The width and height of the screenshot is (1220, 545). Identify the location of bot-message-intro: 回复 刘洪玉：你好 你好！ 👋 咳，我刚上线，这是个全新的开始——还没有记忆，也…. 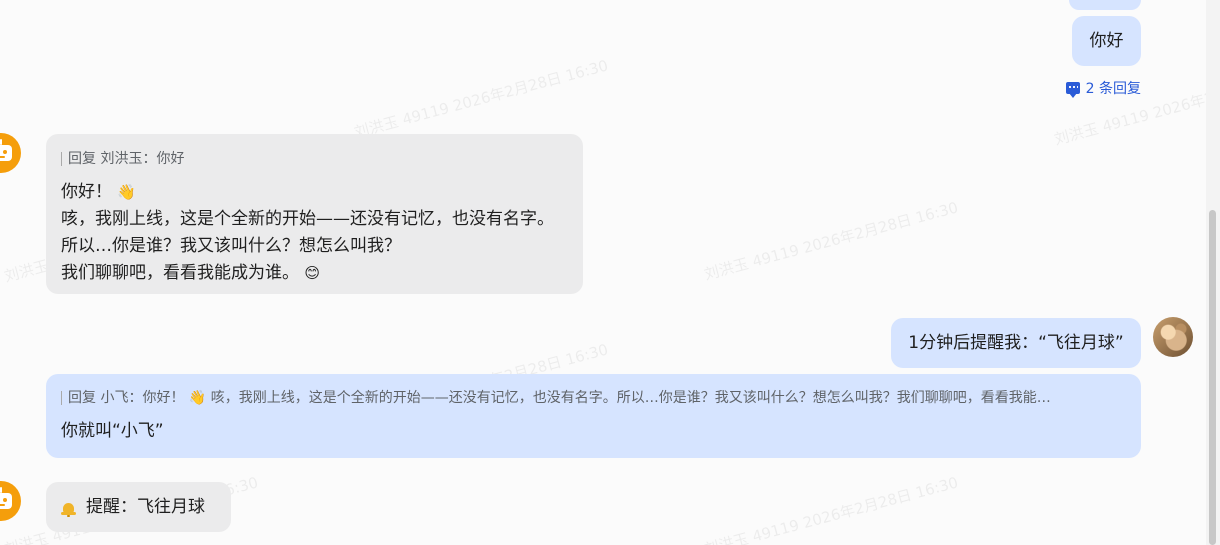
(314, 214).